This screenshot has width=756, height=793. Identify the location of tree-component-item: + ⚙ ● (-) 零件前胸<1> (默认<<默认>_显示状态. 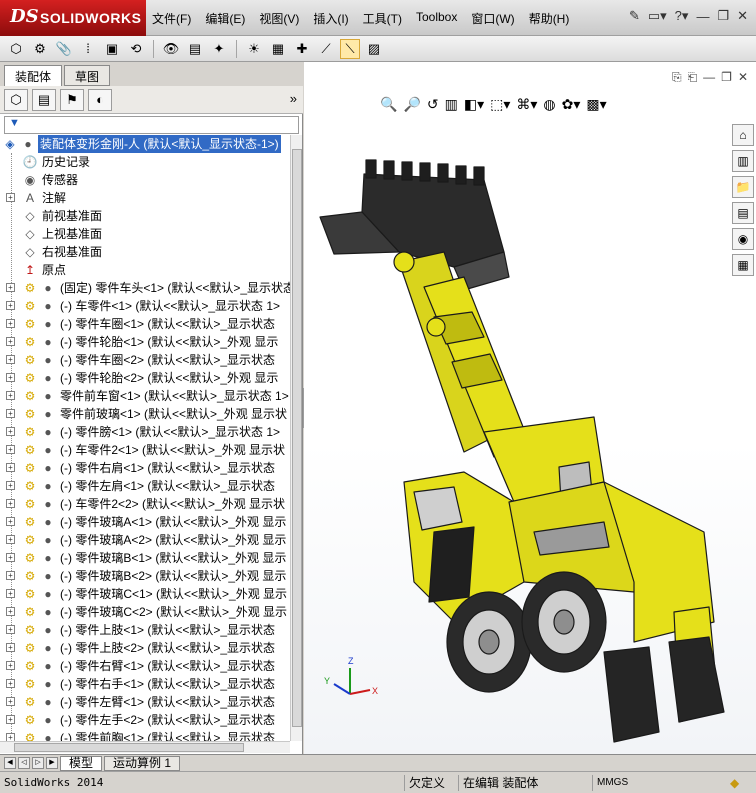
(145, 735).